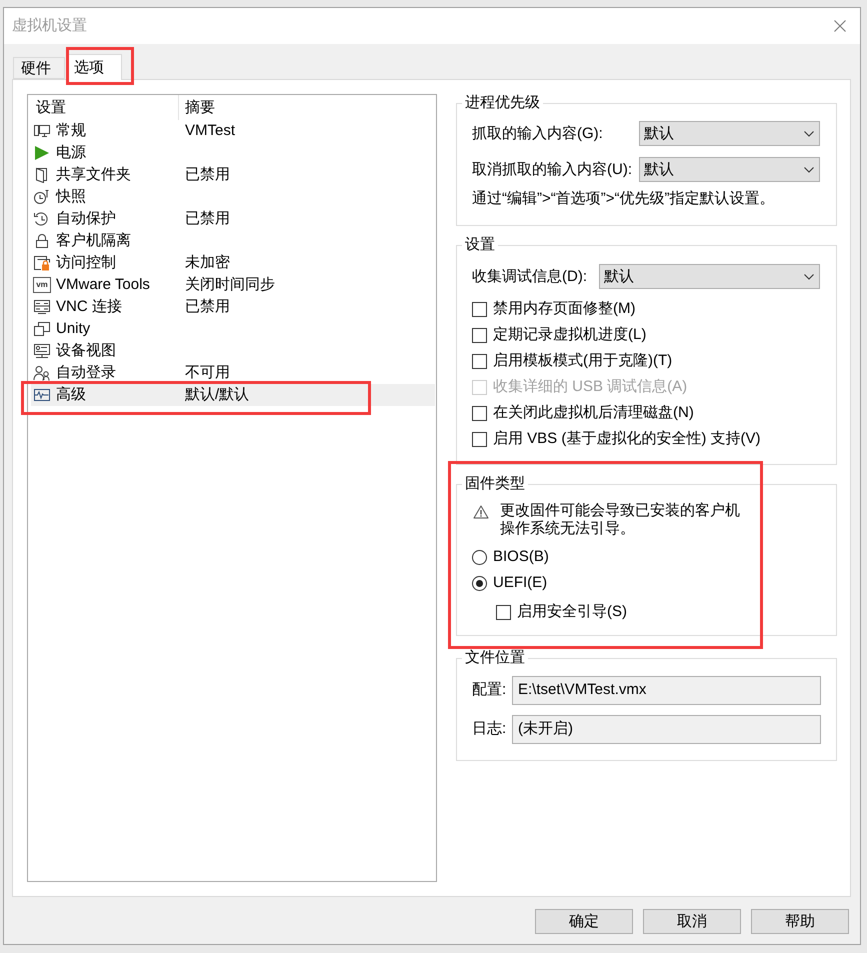 This screenshot has height=953, width=867. What do you see at coordinates (71, 197) in the screenshot?
I see `setting-name: 快照` at bounding box center [71, 197].